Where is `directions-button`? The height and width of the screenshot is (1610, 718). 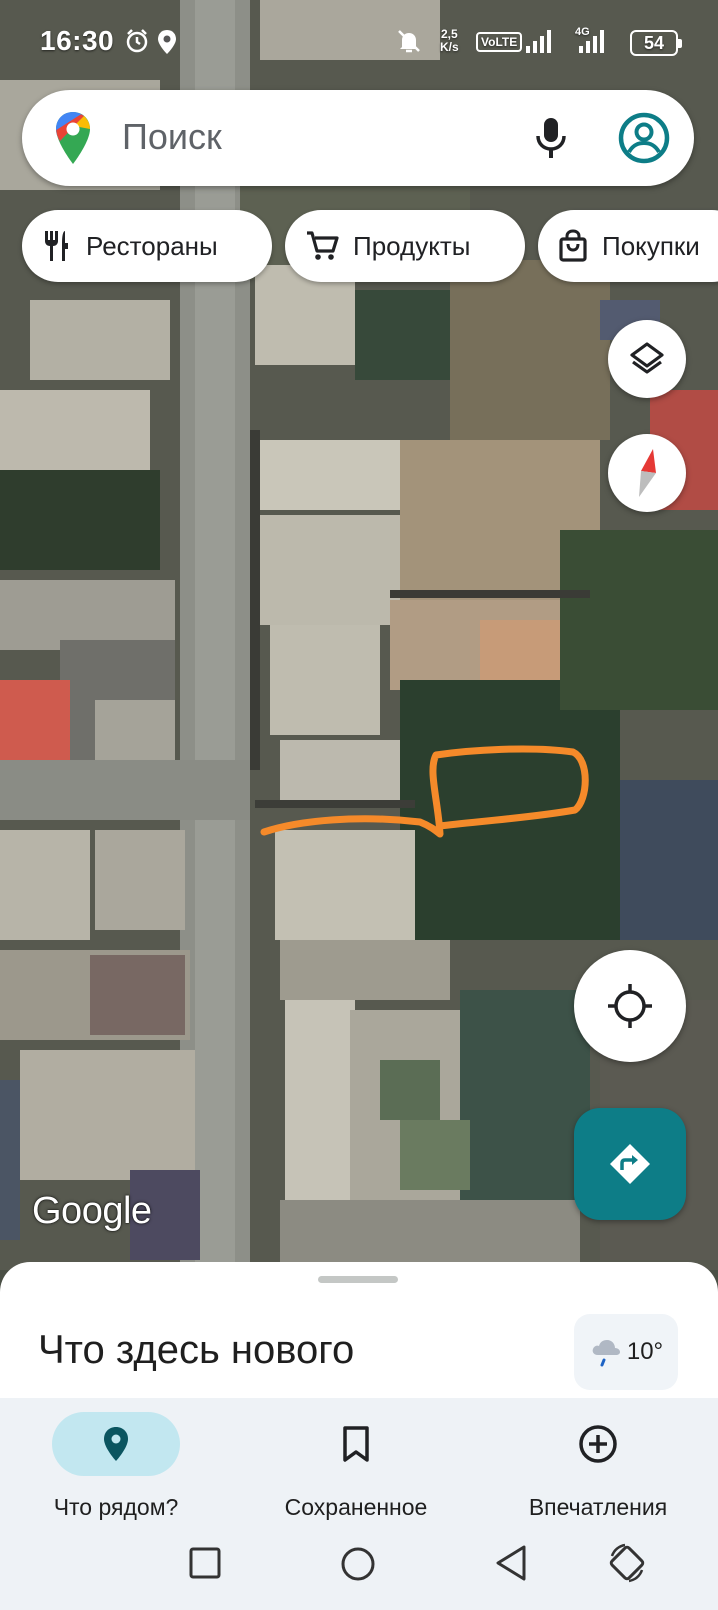
directions-button is located at coordinates (630, 1164).